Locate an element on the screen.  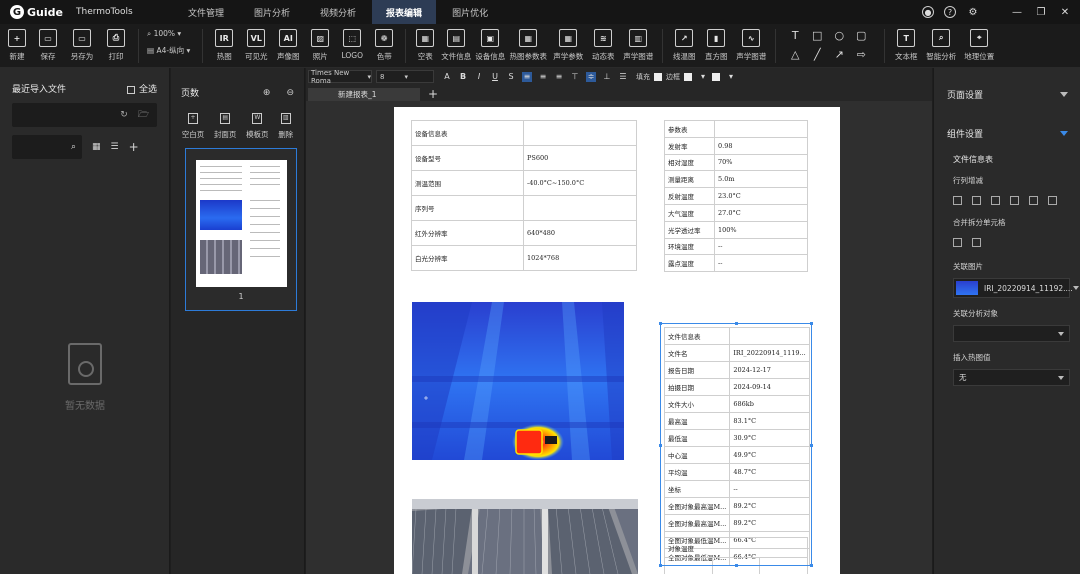
param-table-row: 参数表 is located at coordinates (736, 129).